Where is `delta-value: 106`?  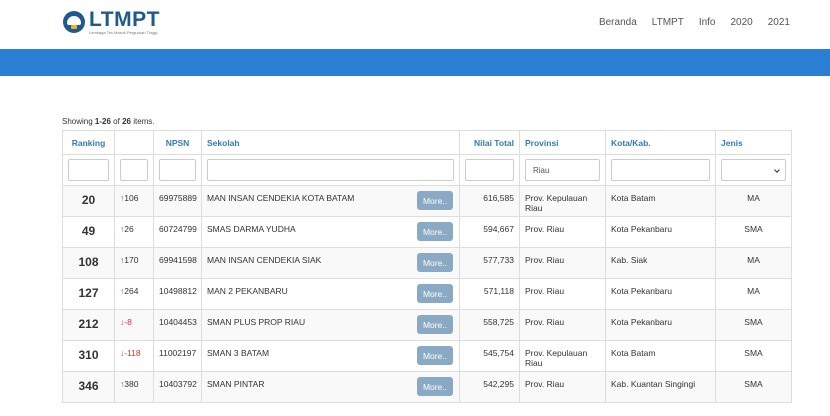 delta-value: 106 is located at coordinates (131, 198).